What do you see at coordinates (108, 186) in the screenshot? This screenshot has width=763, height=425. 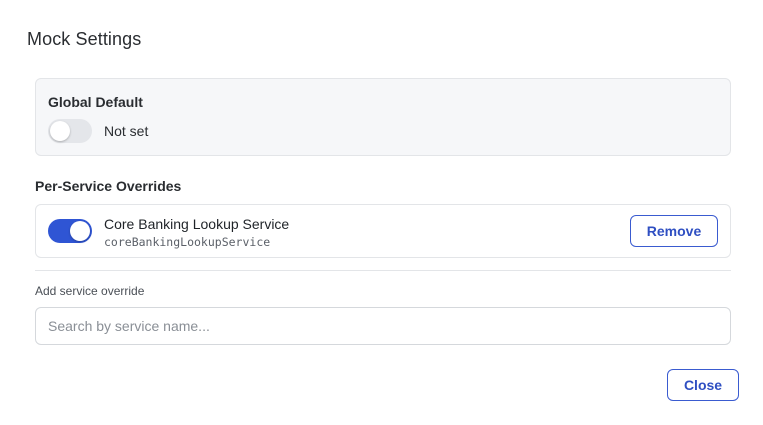 I see `per-service-overrides-label: Per-Service Overrides` at bounding box center [108, 186].